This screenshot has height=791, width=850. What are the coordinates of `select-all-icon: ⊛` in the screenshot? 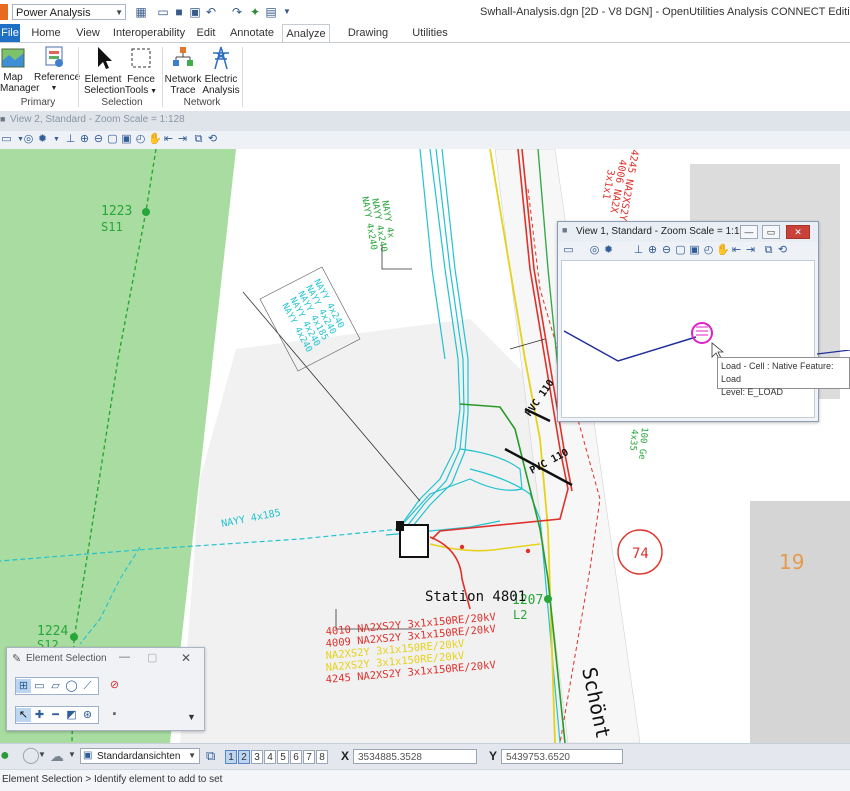 It's located at (87, 715).